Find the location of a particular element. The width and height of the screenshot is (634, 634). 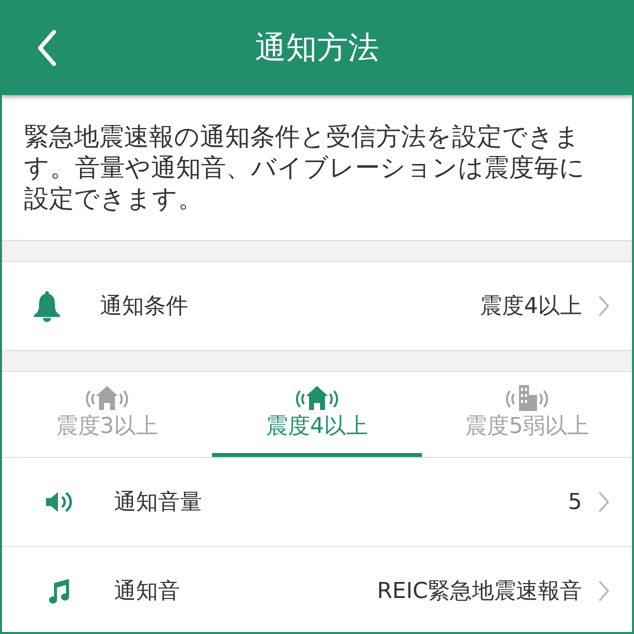

shaking-building-icon is located at coordinates (527, 398).